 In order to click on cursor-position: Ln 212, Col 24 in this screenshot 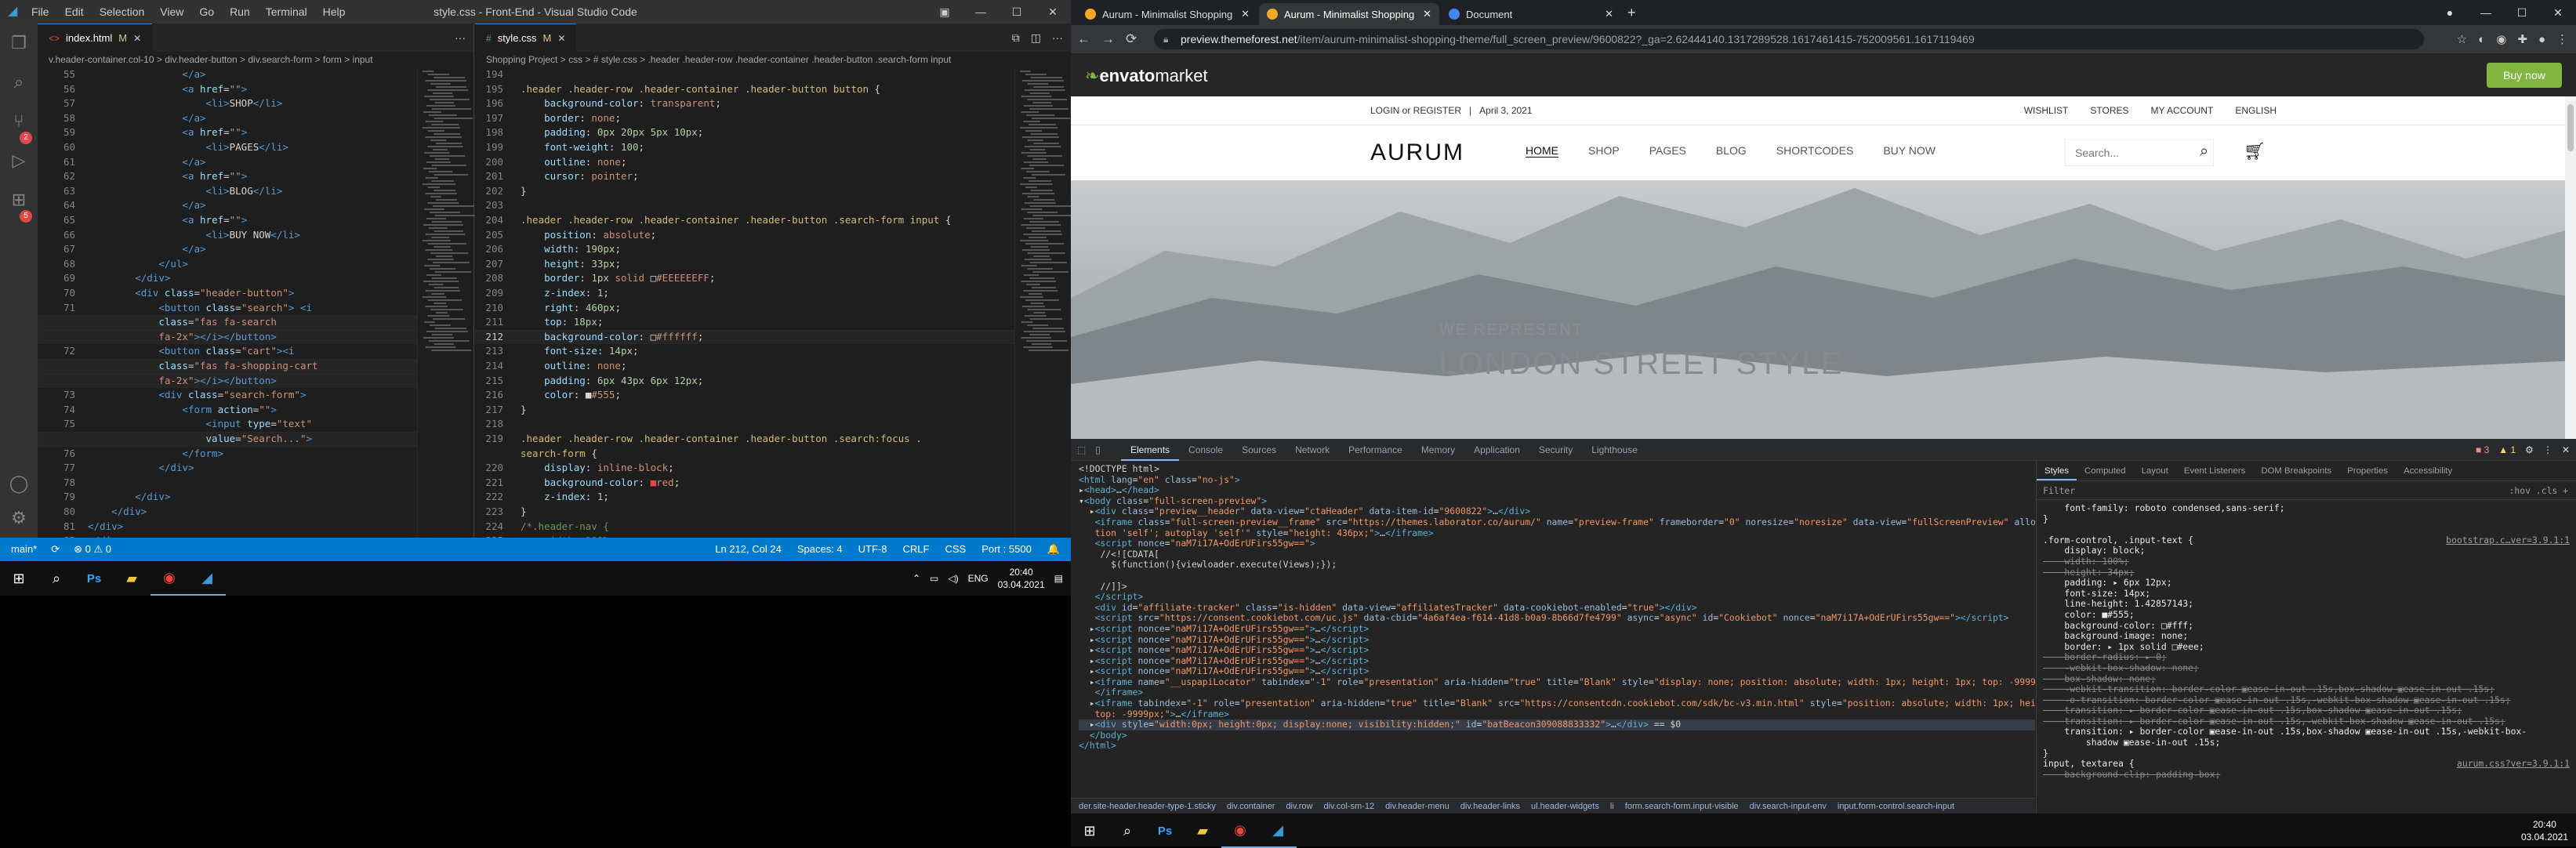, I will do `click(749, 549)`.